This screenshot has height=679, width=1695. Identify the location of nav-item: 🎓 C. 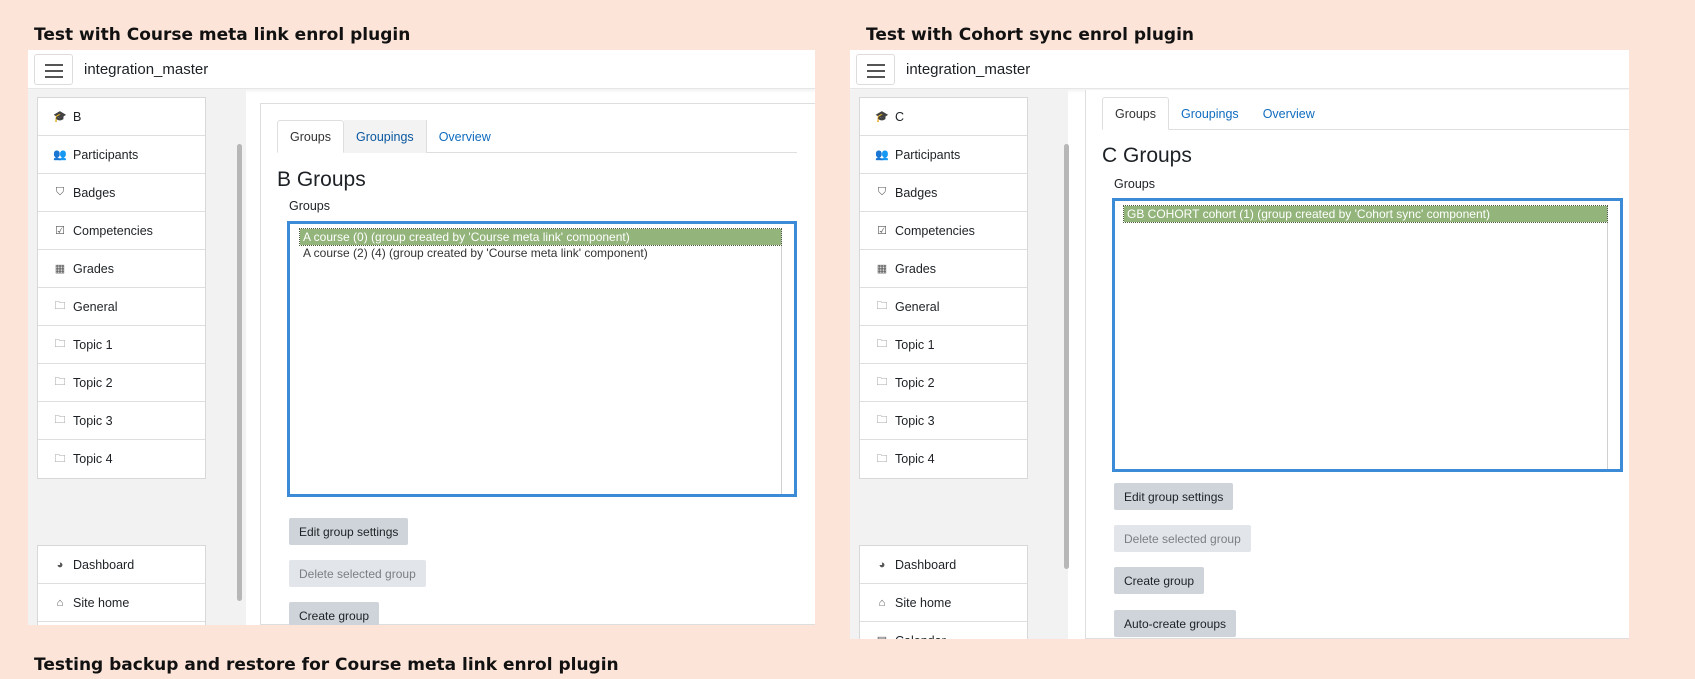
(943, 117).